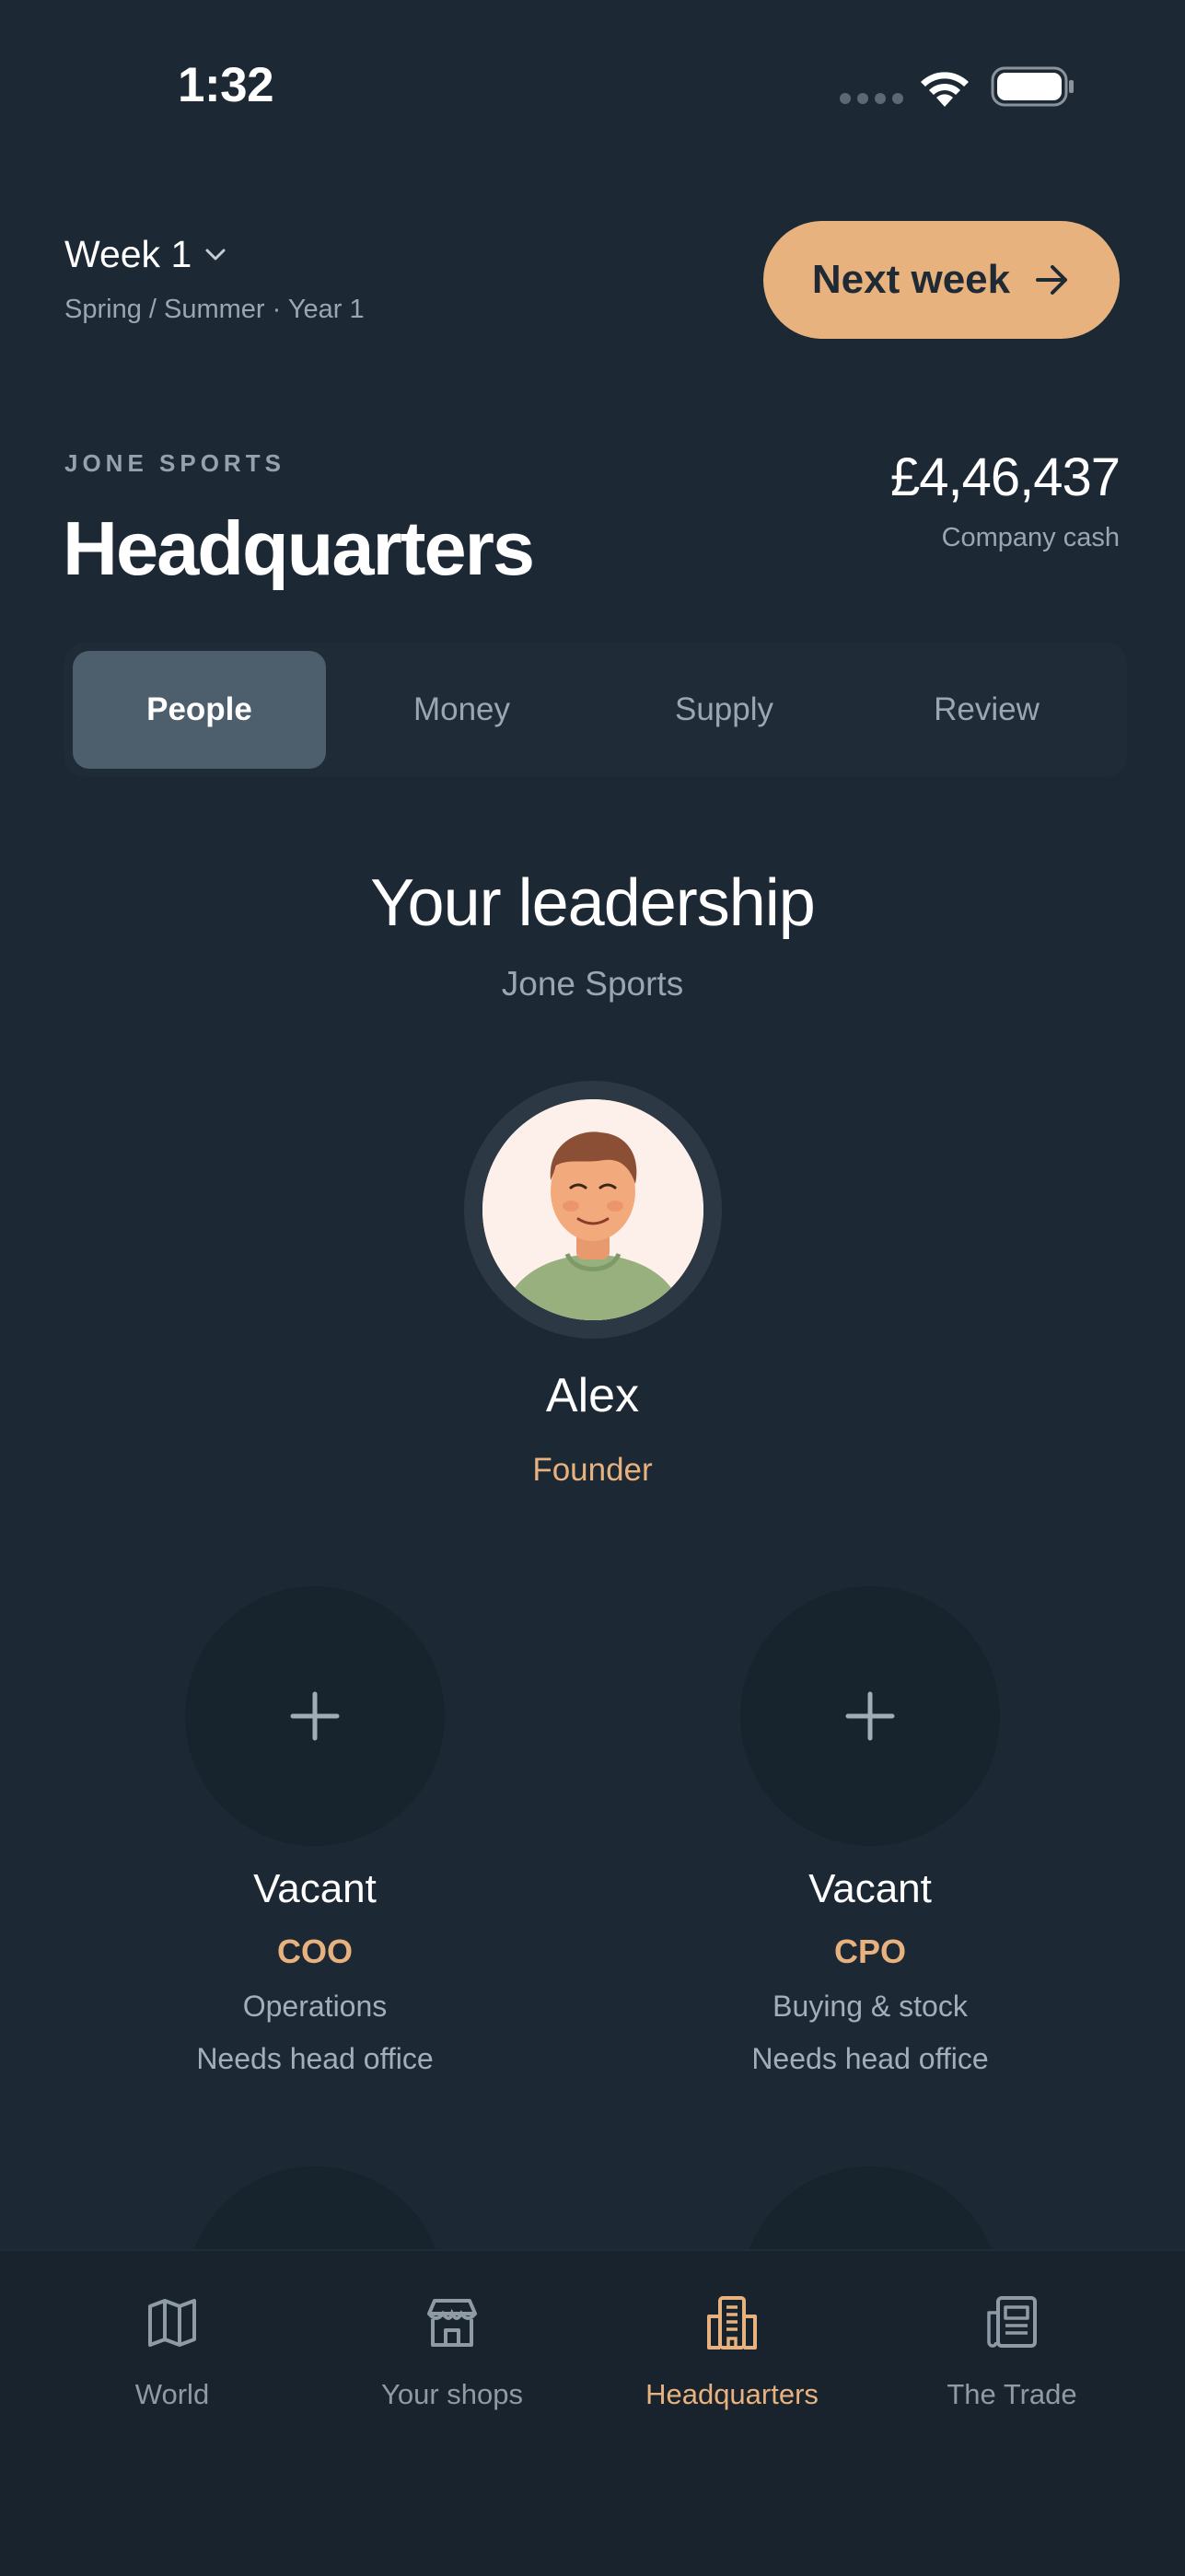 This screenshot has width=1185, height=2576. Describe the element at coordinates (175, 463) in the screenshot. I see `company-name: JONE SPORTS` at that location.